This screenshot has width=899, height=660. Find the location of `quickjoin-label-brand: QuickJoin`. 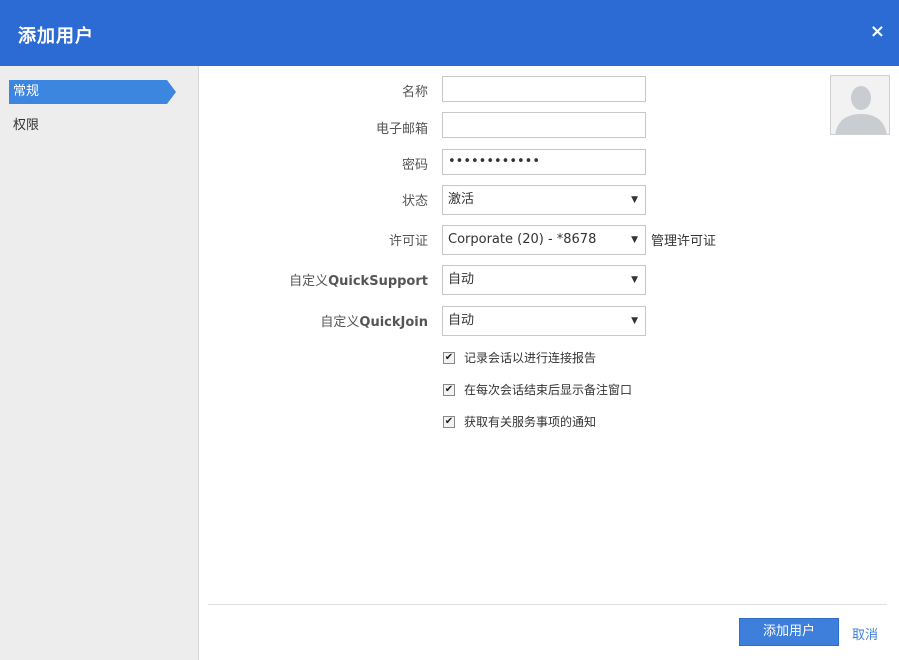

quickjoin-label-brand: QuickJoin is located at coordinates (393, 322).